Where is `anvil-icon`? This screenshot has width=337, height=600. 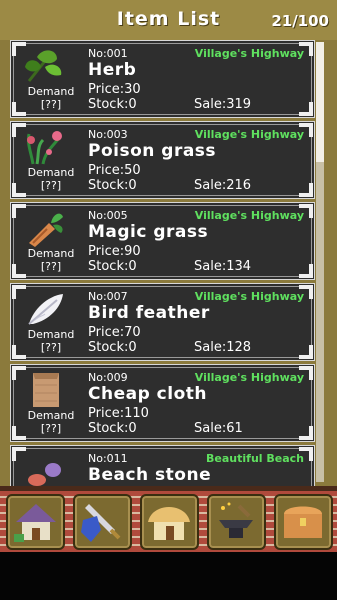 anvil-icon is located at coordinates (236, 520).